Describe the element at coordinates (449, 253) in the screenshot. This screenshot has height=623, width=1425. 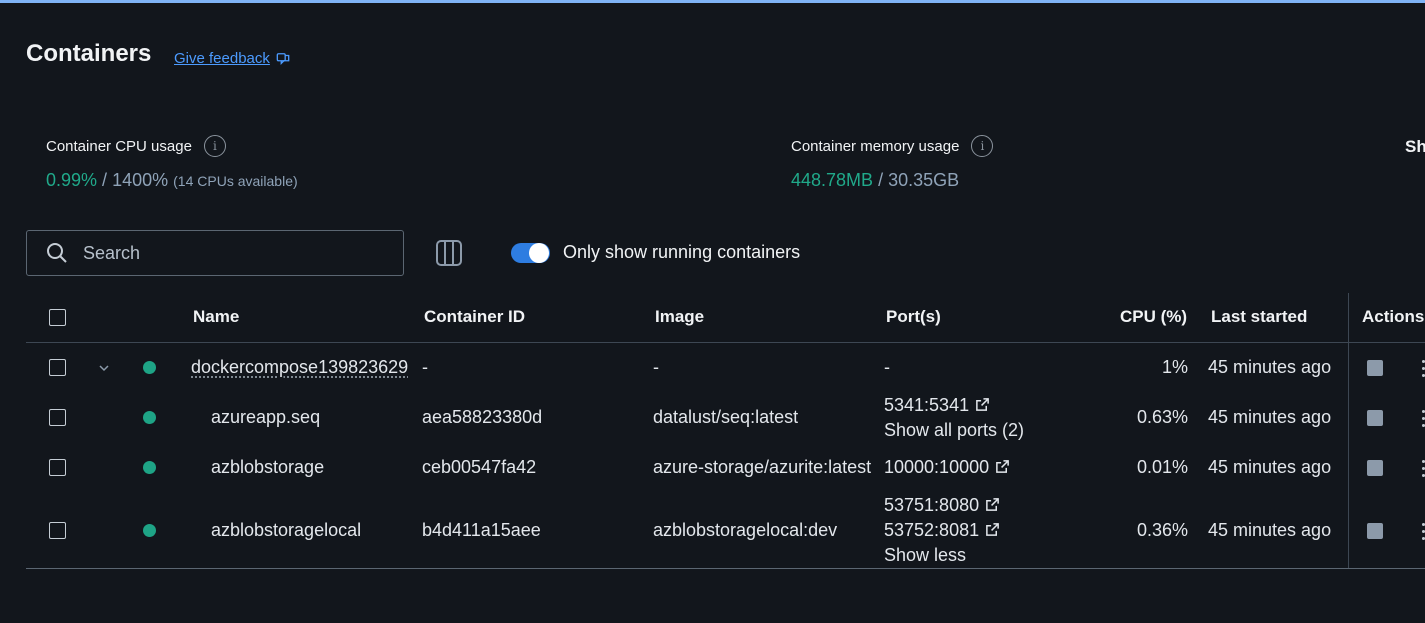
I see `columns-icon` at that location.